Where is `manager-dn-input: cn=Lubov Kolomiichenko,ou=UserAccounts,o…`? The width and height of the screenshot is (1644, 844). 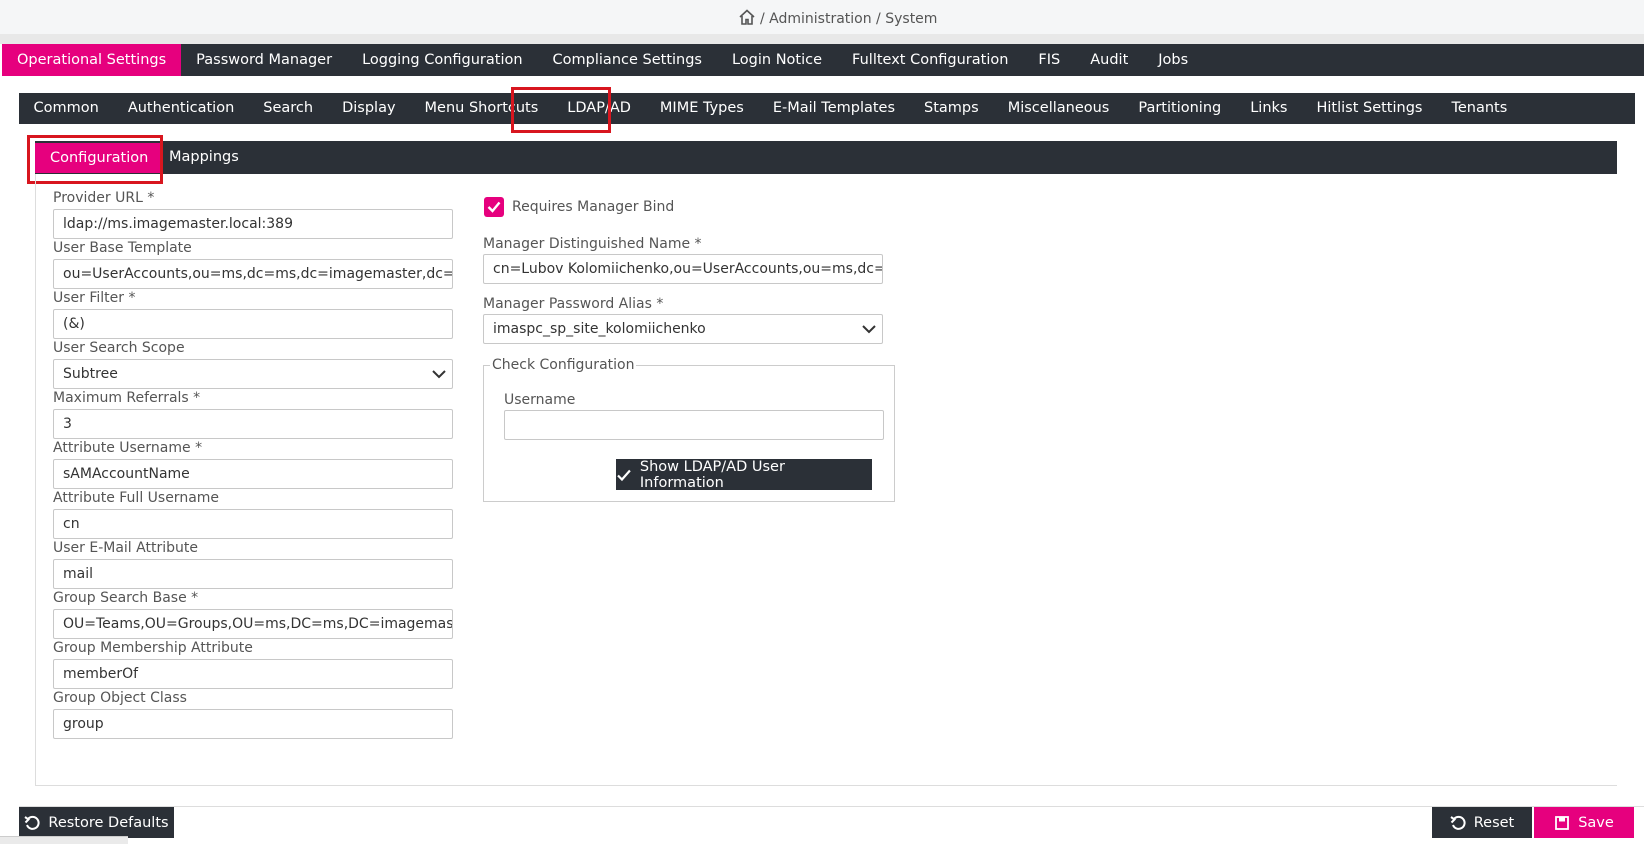
manager-dn-input: cn=Lubov Kolomiichenko,ou=UserAccounts,o… is located at coordinates (683, 269).